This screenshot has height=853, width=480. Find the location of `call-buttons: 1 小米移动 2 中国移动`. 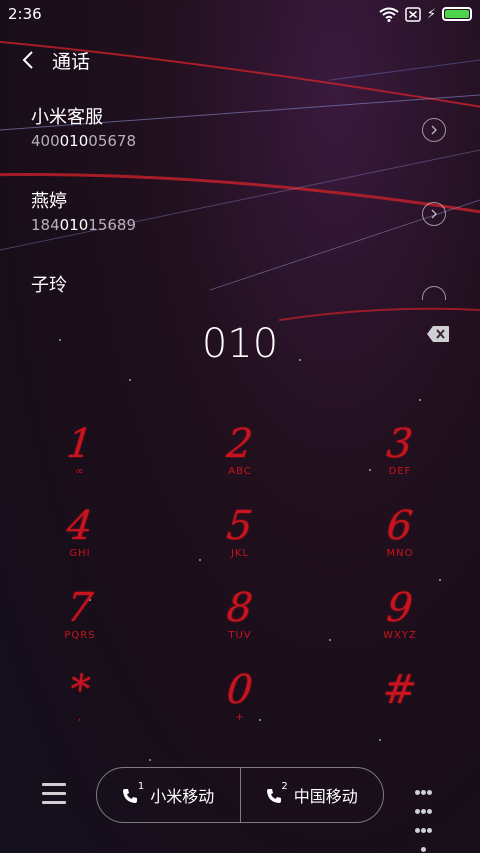

call-buttons: 1 小米移动 2 中国移动 is located at coordinates (240, 795).